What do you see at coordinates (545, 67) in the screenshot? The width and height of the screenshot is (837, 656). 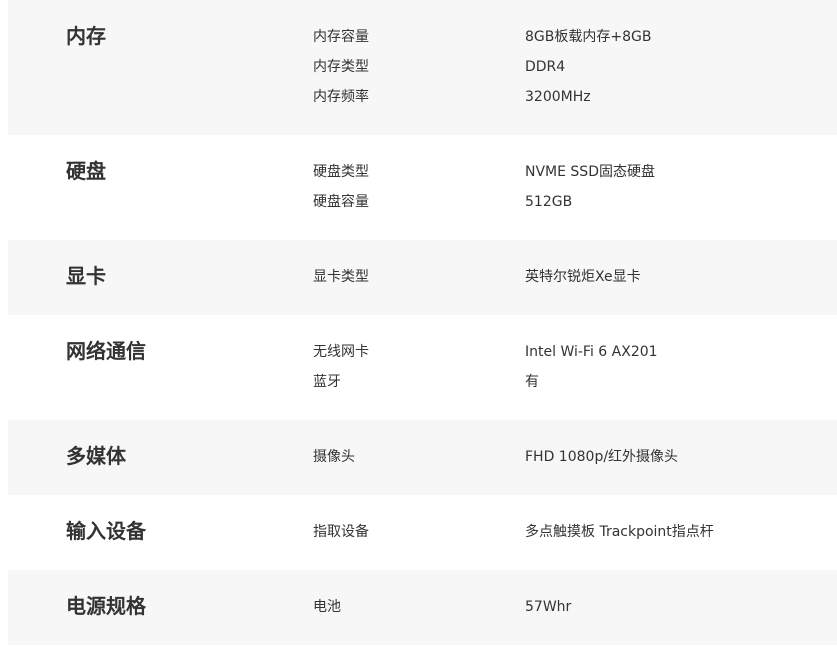 I see `spec-value: DDR4` at bounding box center [545, 67].